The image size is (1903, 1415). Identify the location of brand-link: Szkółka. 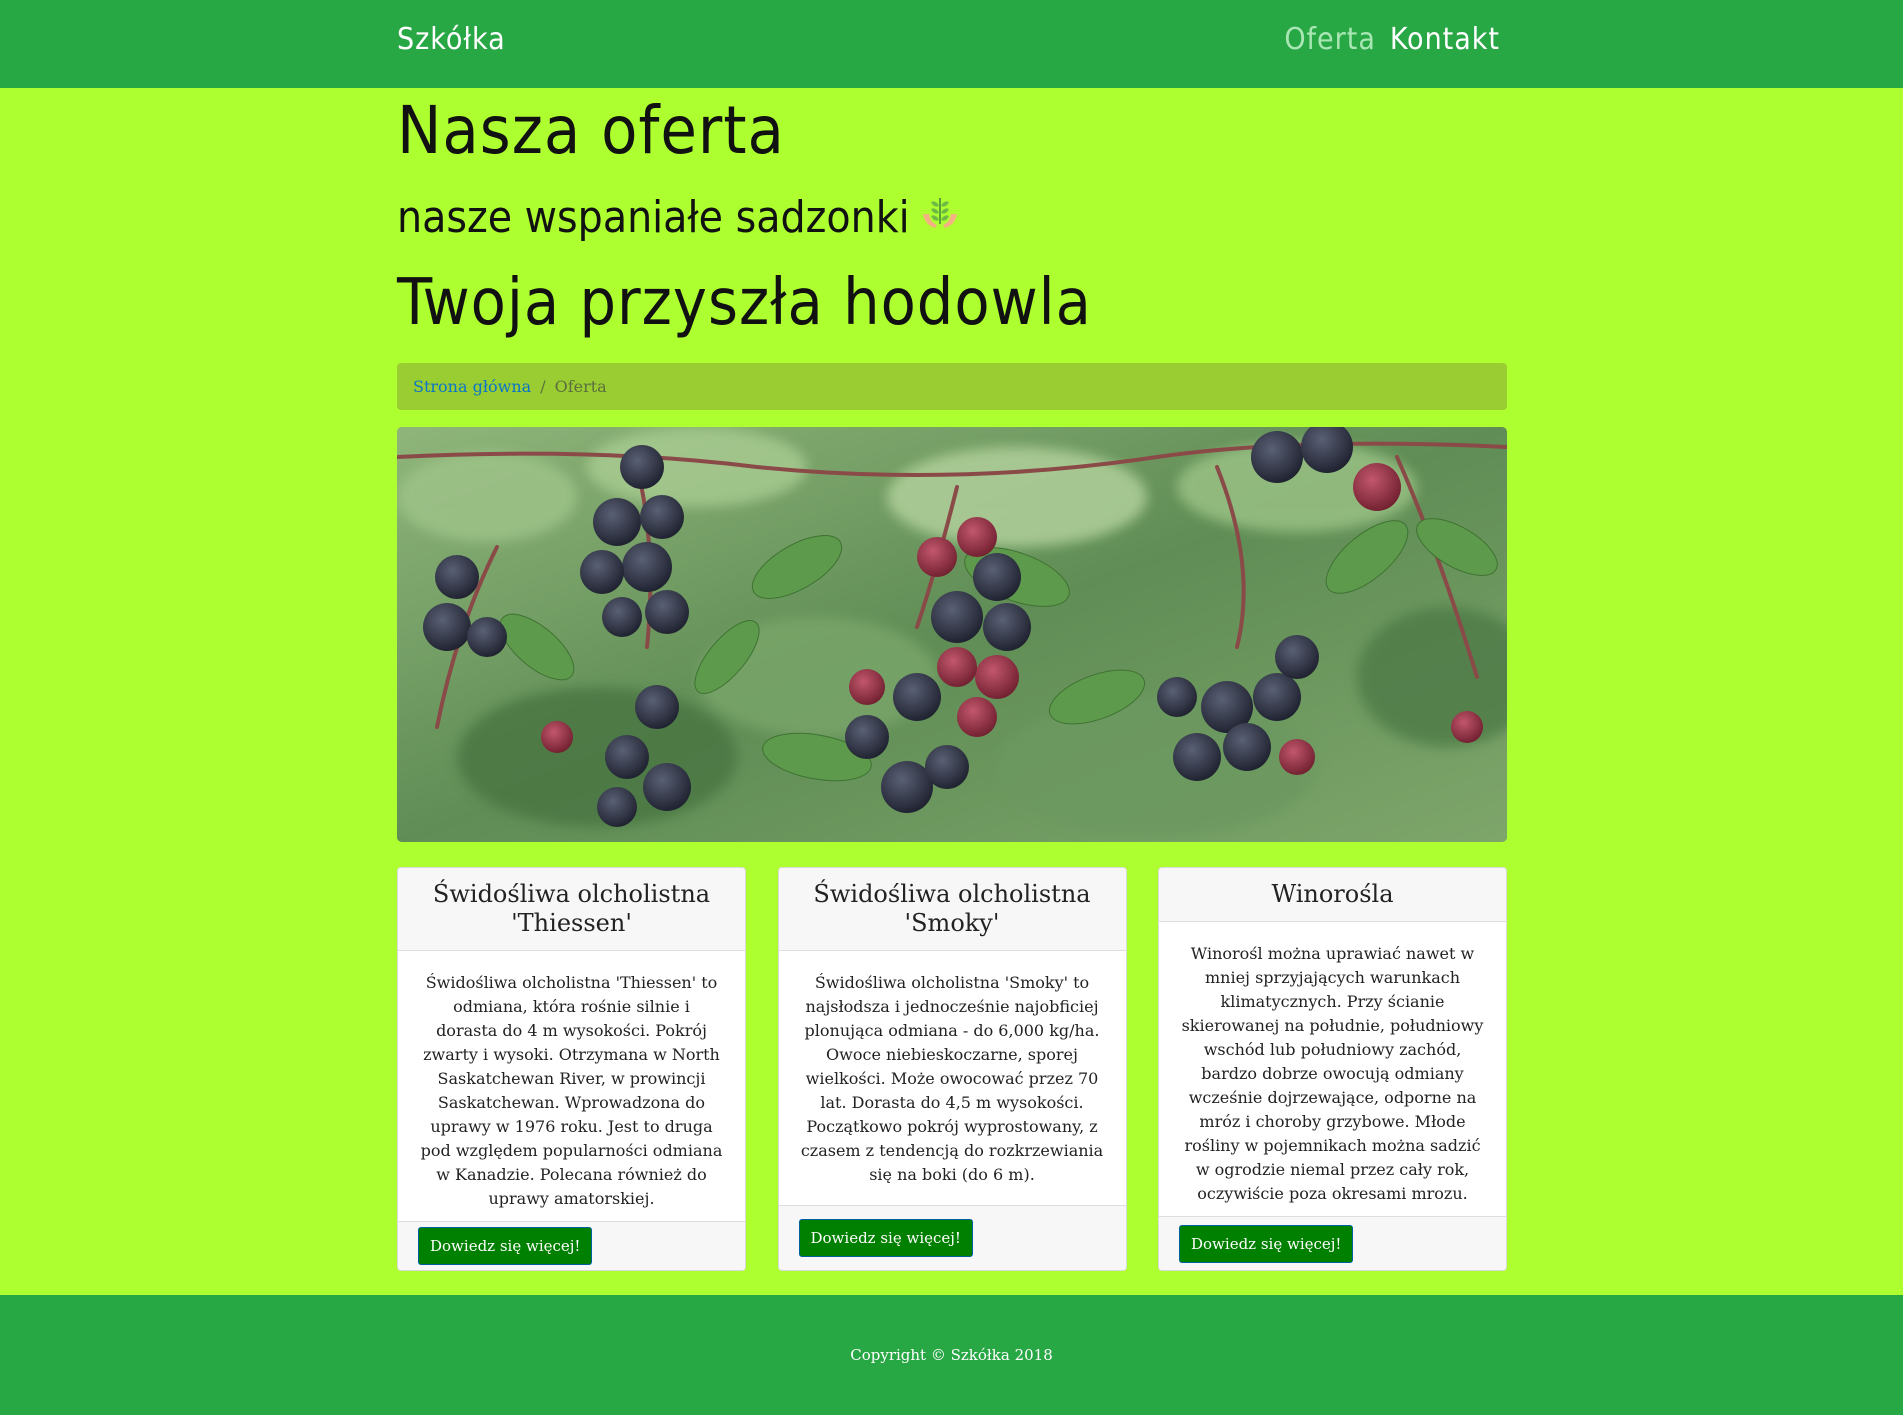
(451, 39).